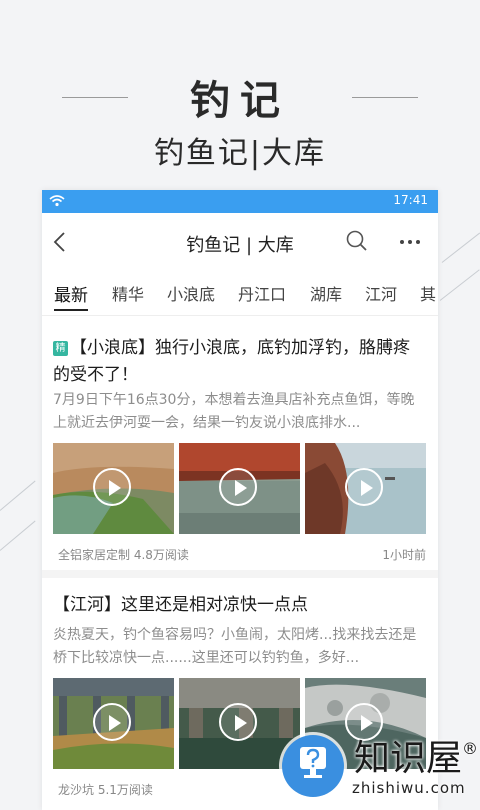  I want to click on promo-line-right, so click(385, 97).